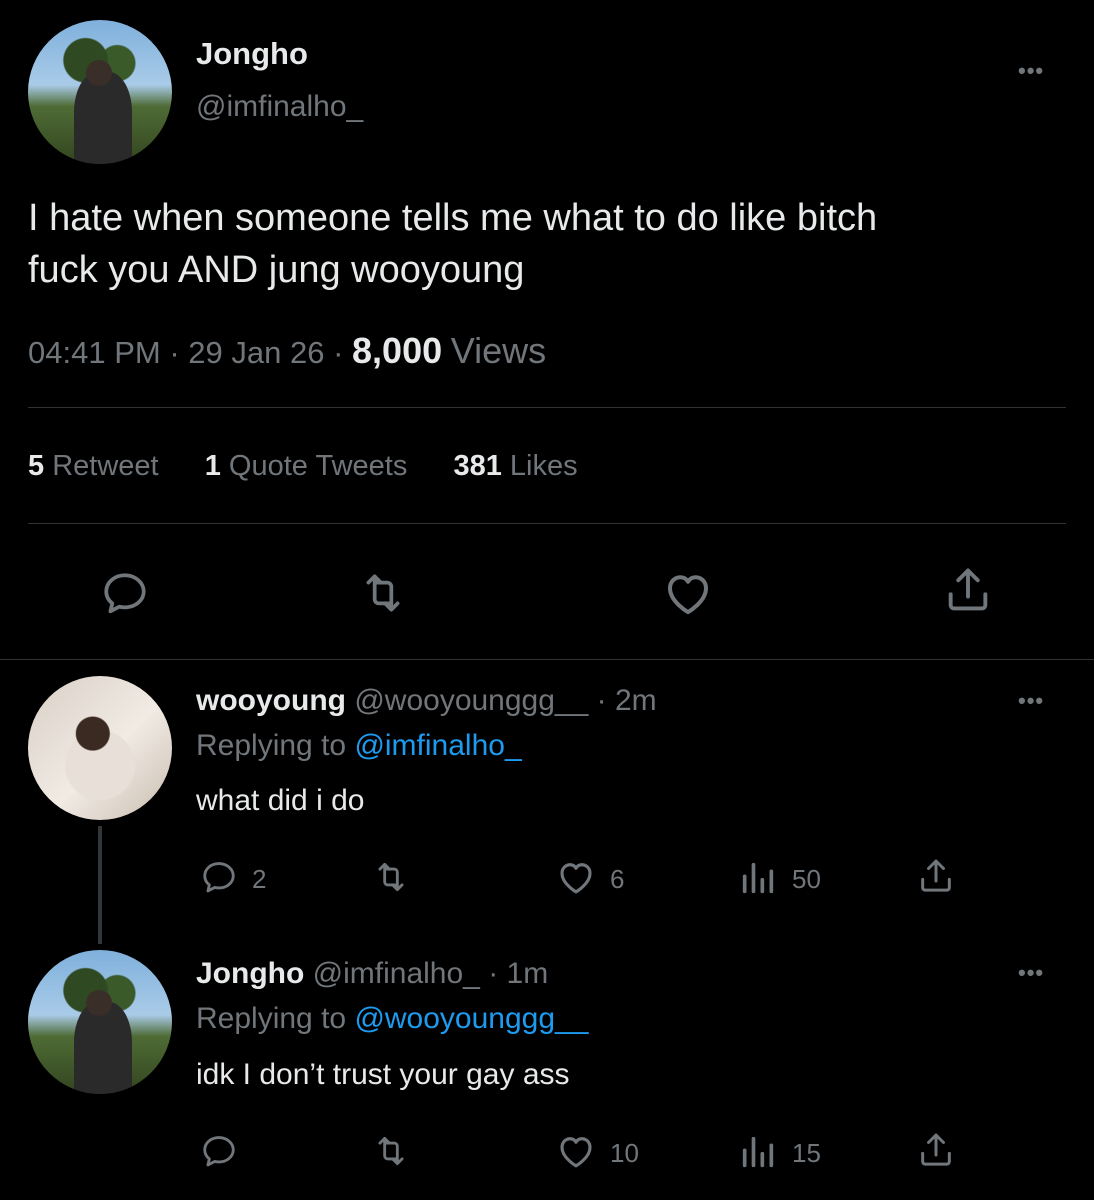 This screenshot has height=1200, width=1094. I want to click on views-count: 8,000, so click(397, 350).